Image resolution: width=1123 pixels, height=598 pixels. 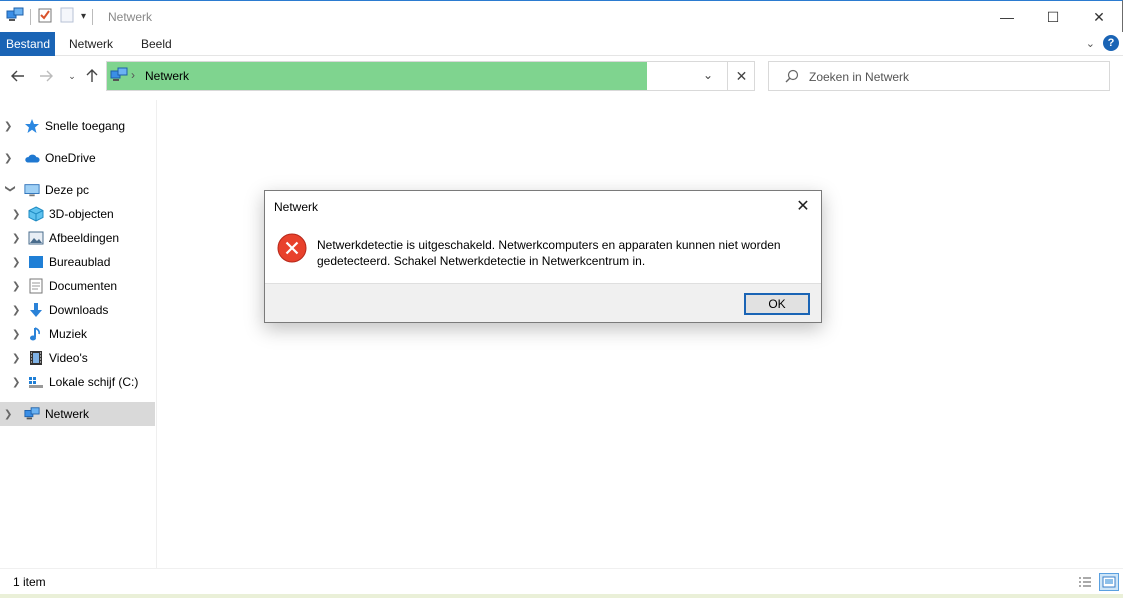 I want to click on sidebar-item-label: Downloads, so click(x=79, y=310).